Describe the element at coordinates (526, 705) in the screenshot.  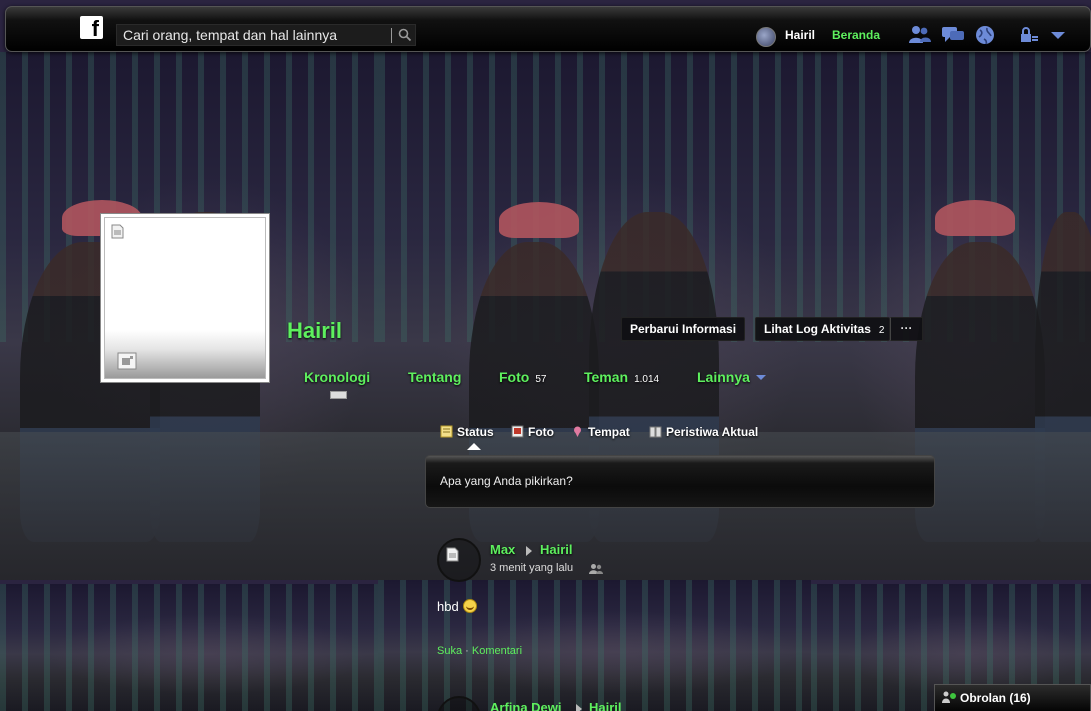
I see `post-author-link: Arfina Dewi` at that location.